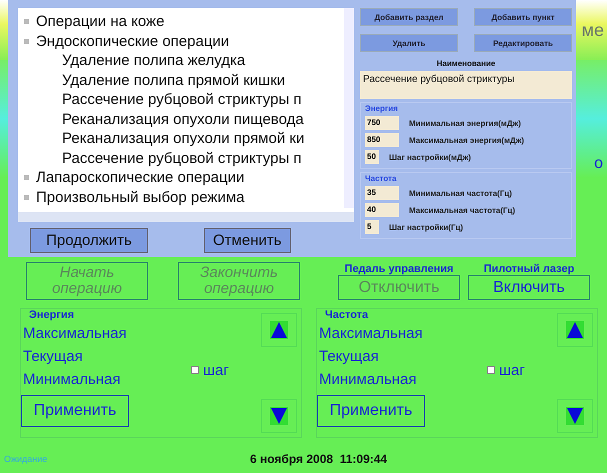 This screenshot has width=607, height=473. I want to click on value-field: 35, so click(382, 193).